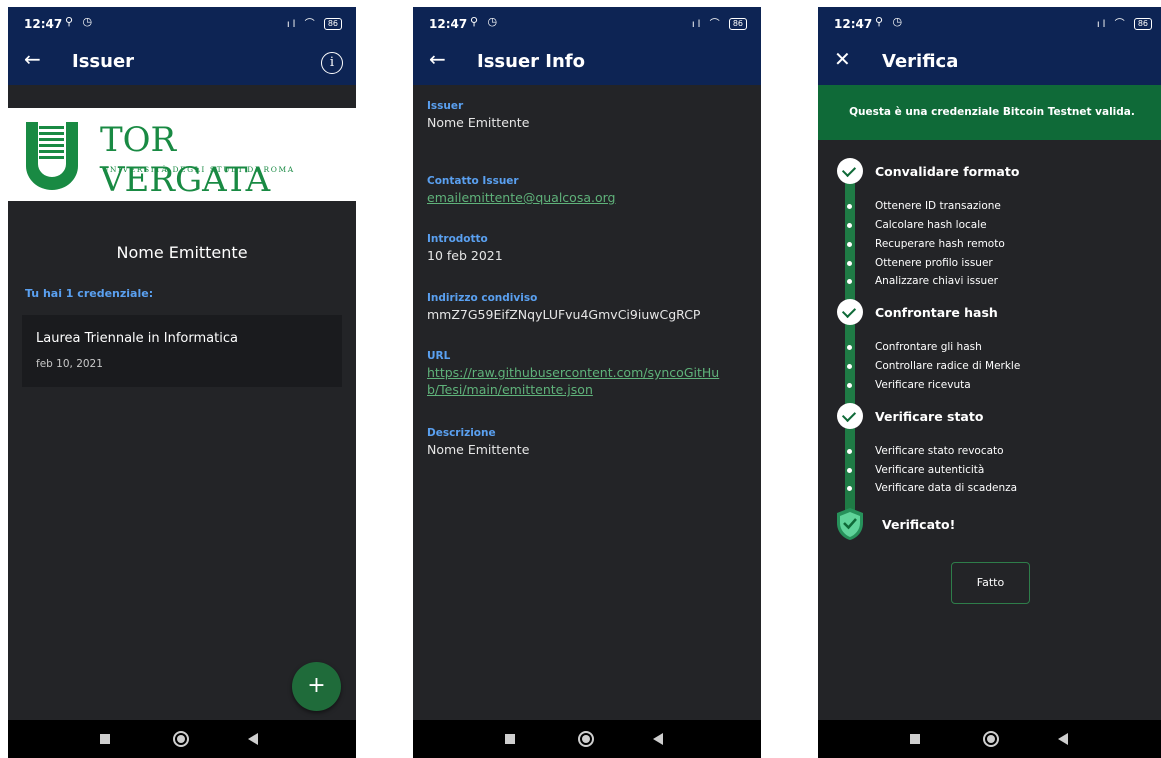 Image resolution: width=1161 pixels, height=758 pixels. Describe the element at coordinates (445, 106) in the screenshot. I see `field-label: Issuer` at that location.